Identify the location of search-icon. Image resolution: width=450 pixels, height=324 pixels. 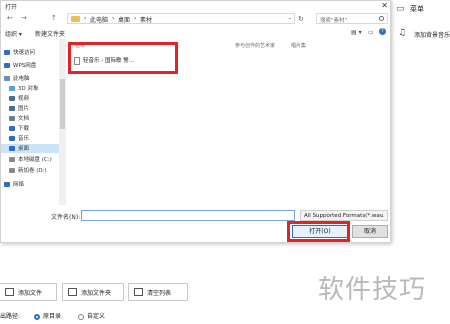
(381, 18).